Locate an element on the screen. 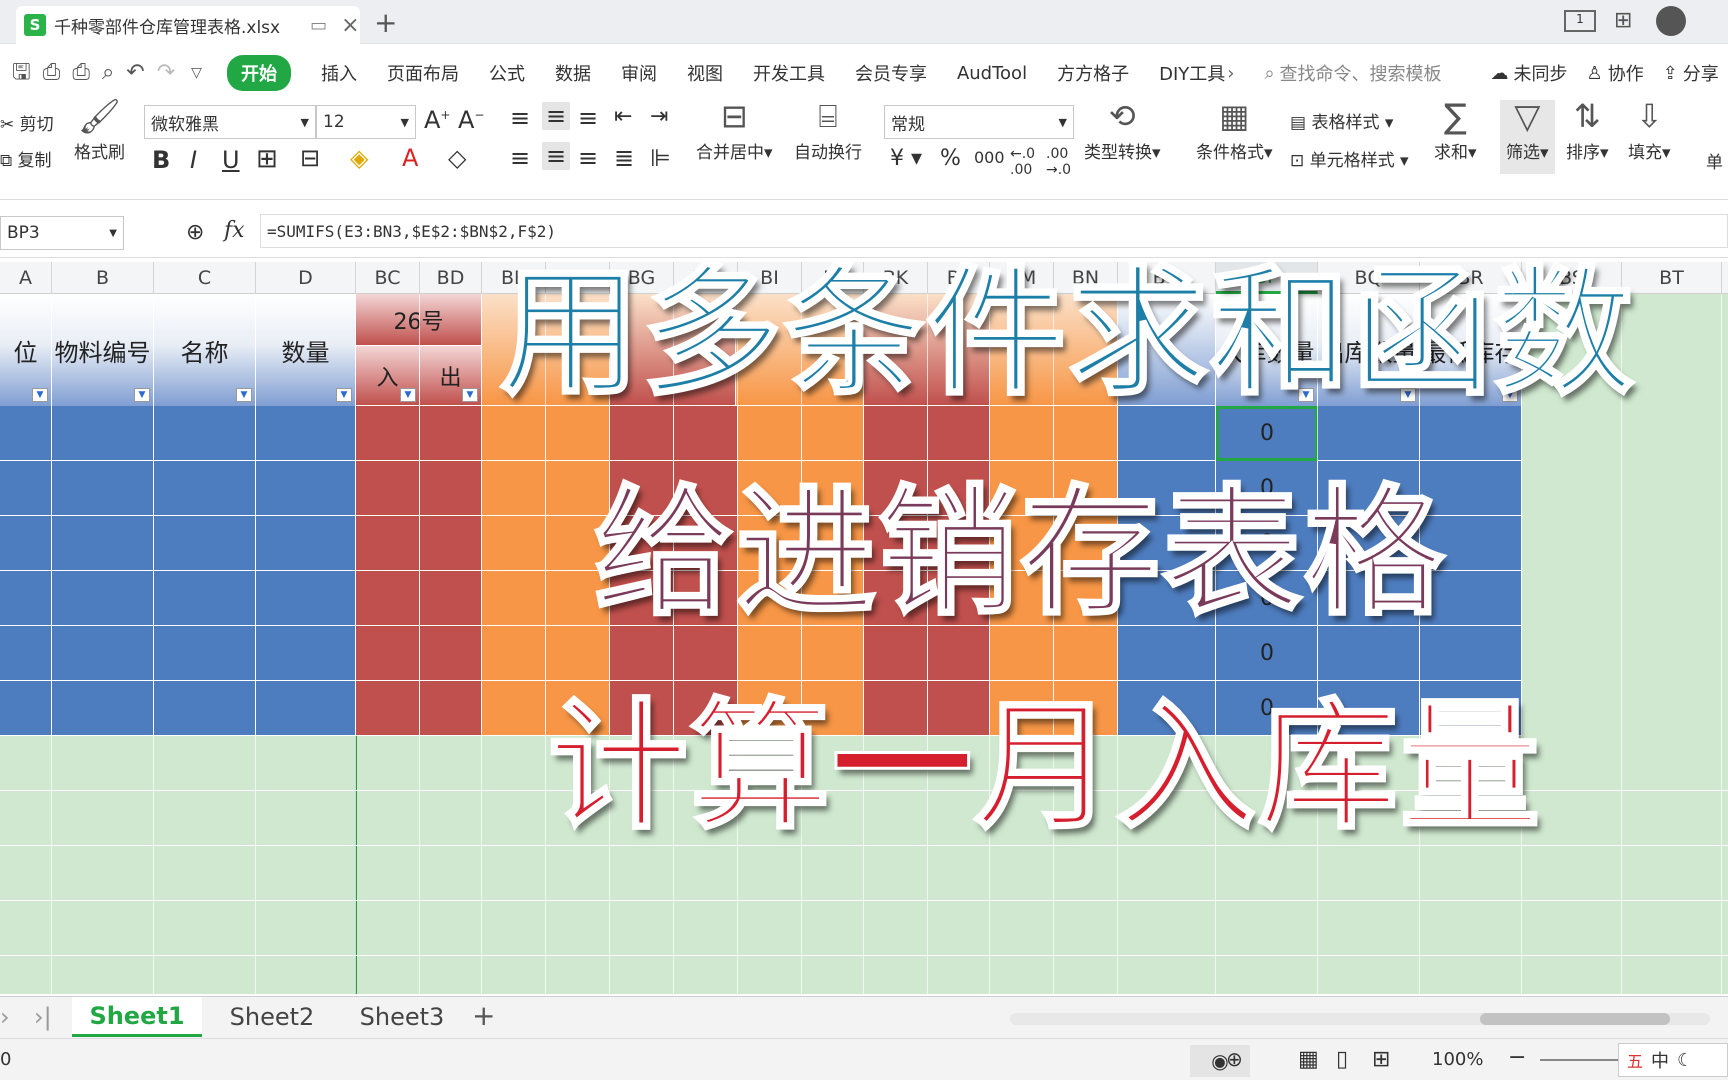  align-center-icon: ≡ is located at coordinates (556, 156).